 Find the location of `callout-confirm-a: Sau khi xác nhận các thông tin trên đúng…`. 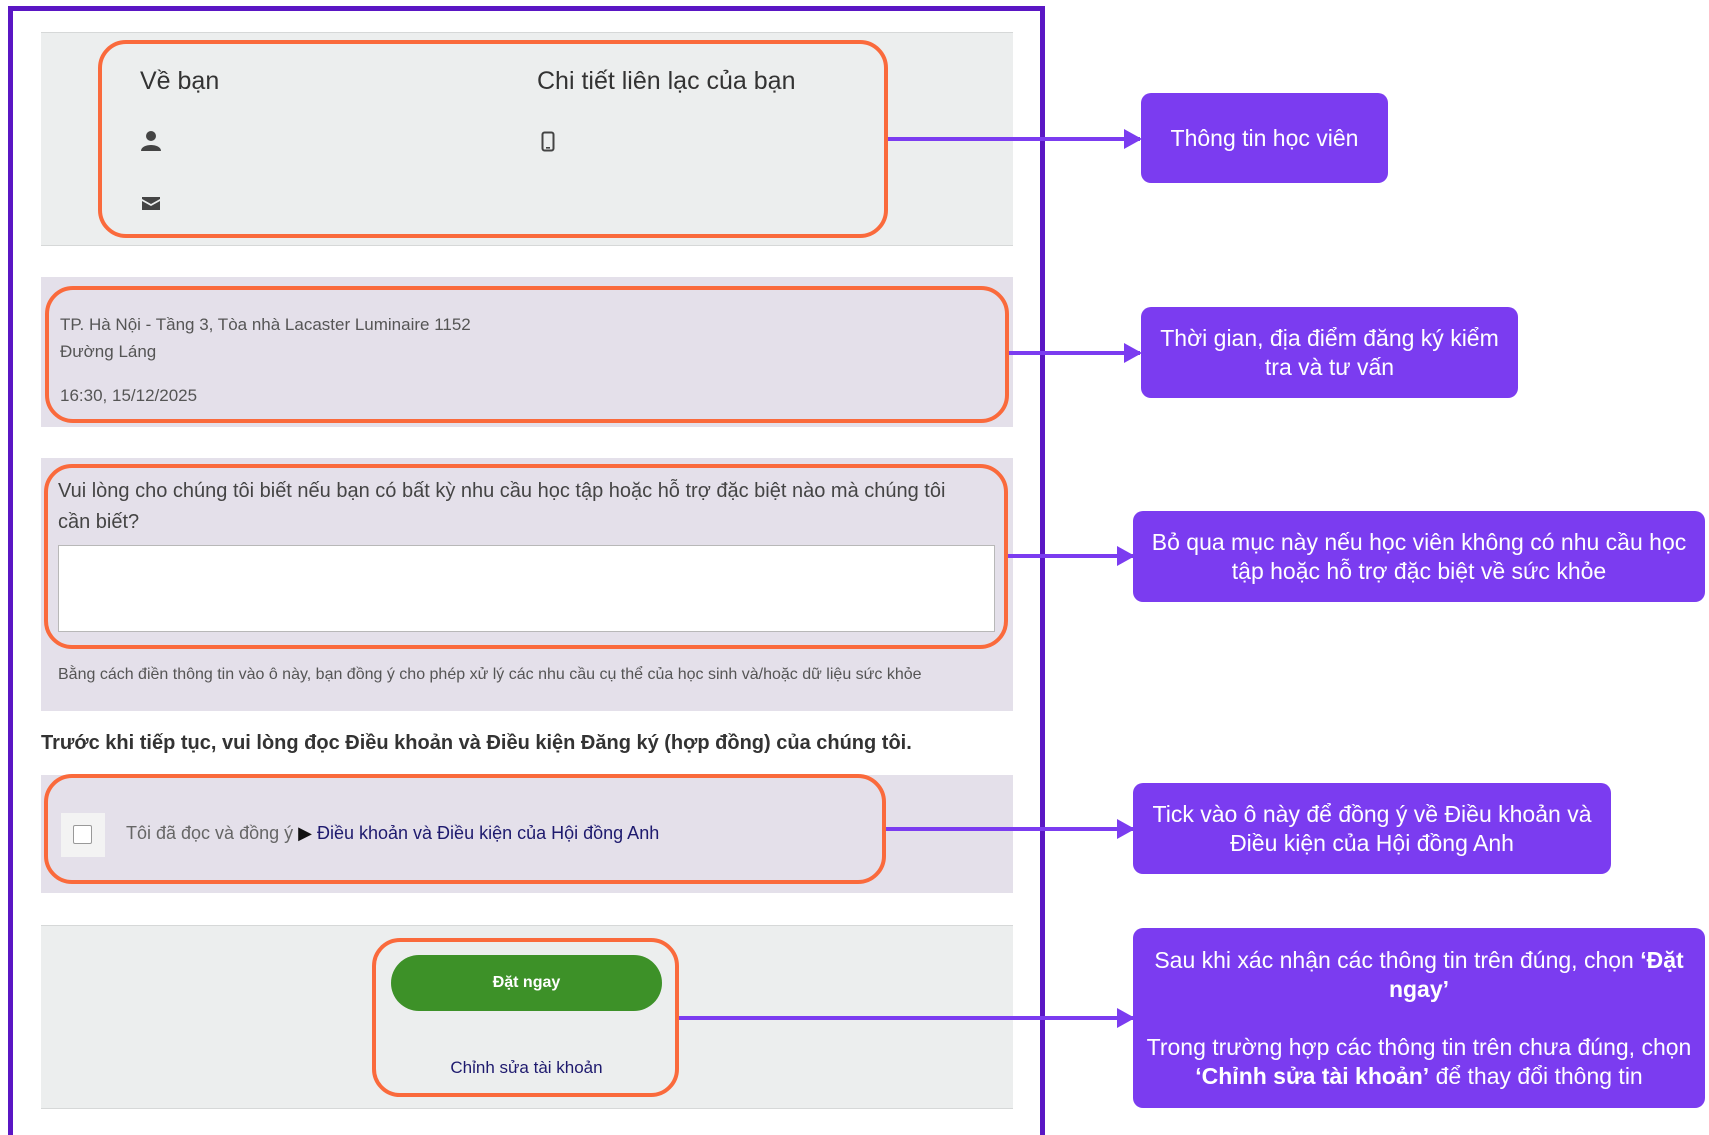

callout-confirm-a: Sau khi xác nhận các thông tin trên đúng… is located at coordinates (1394, 959).